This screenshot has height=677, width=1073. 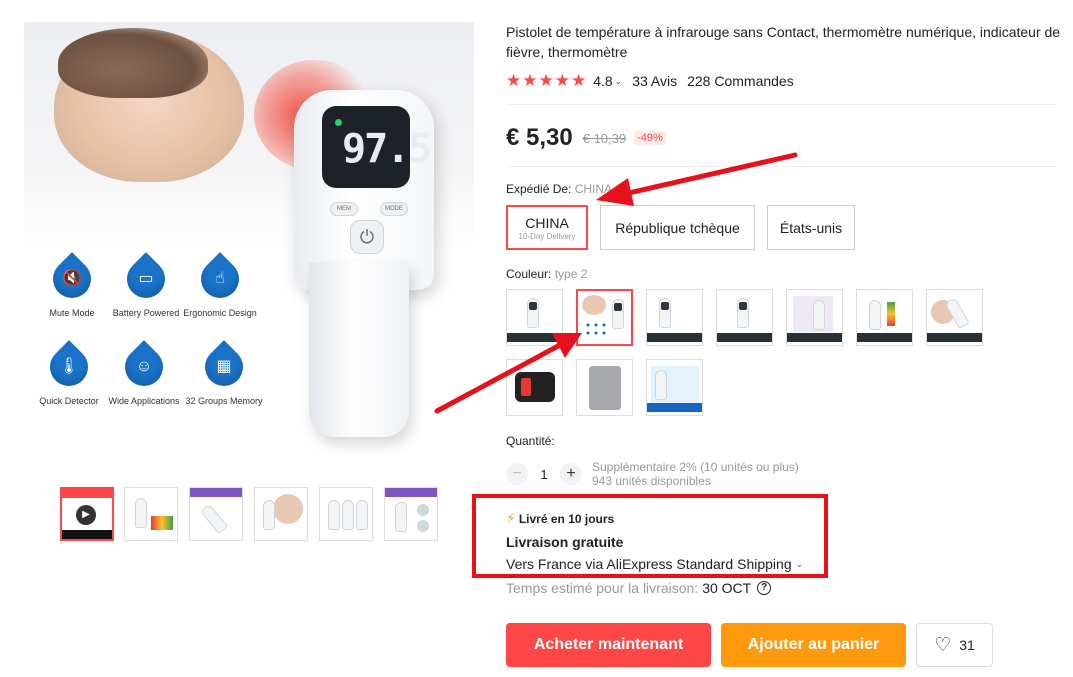 What do you see at coordinates (697, 179) in the screenshot?
I see `arrow-to-ship-from` at bounding box center [697, 179].